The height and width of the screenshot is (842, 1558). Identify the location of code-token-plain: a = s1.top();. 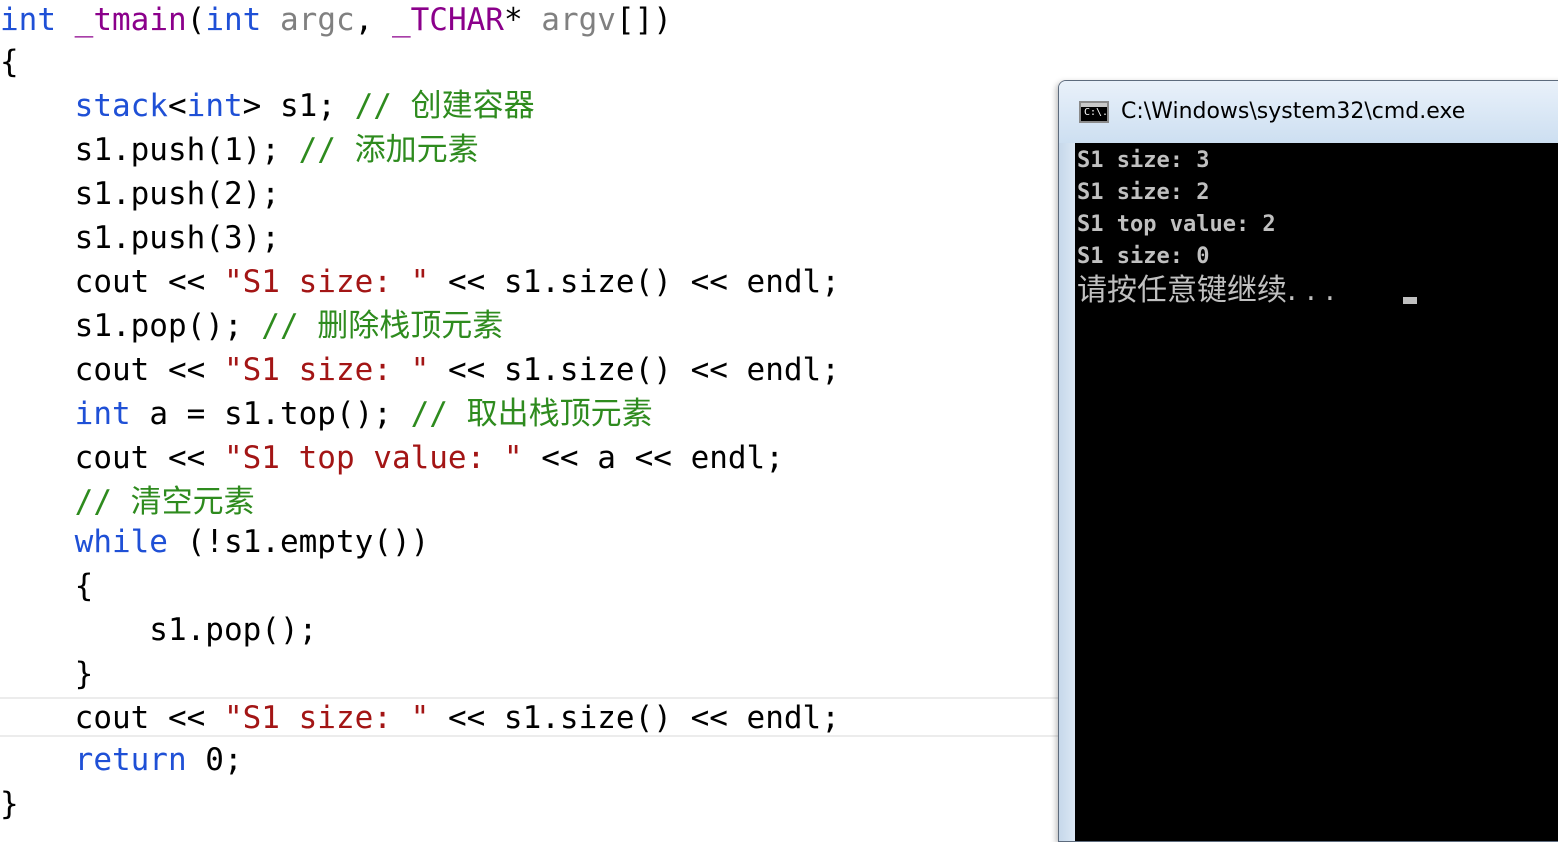
(270, 414).